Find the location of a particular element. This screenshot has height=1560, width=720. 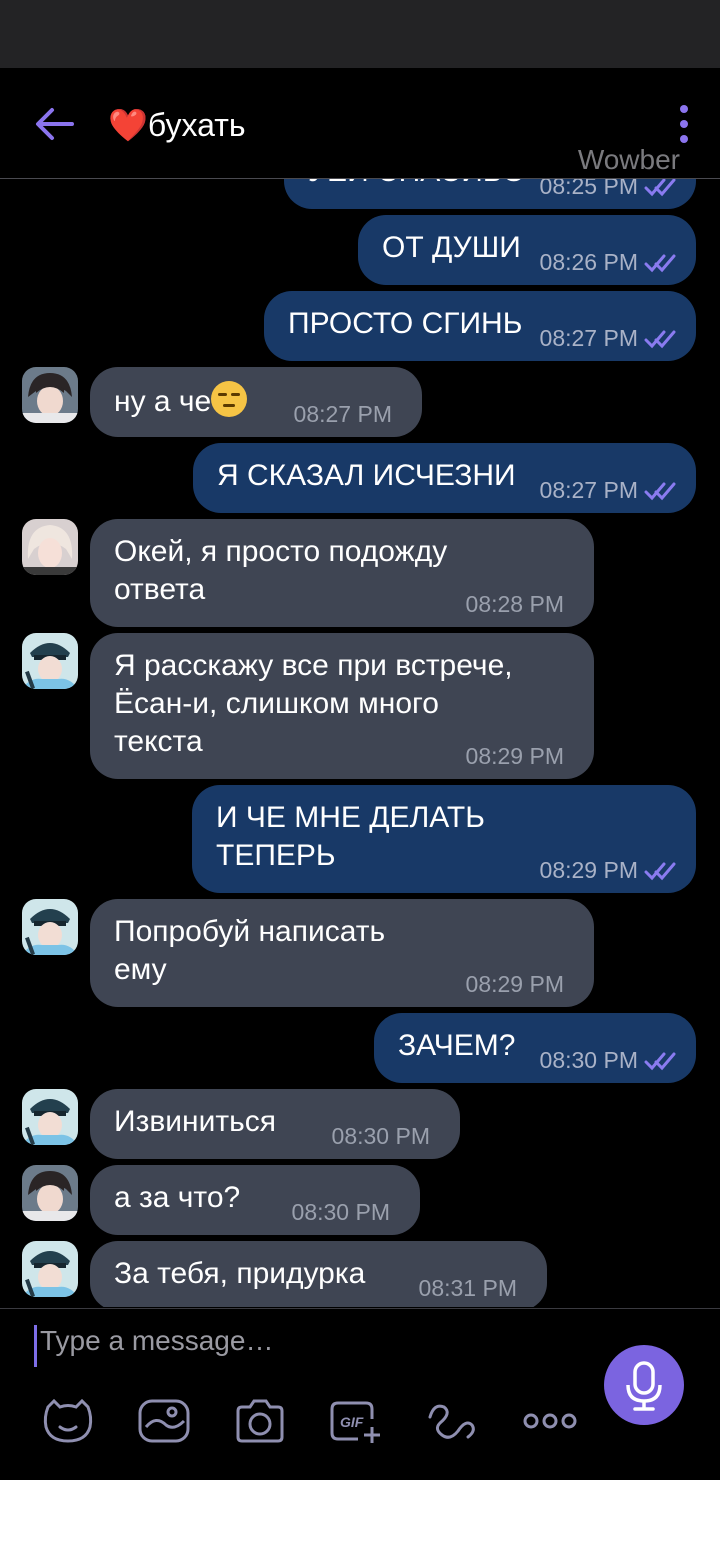

text-cursor is located at coordinates (35, 1346).